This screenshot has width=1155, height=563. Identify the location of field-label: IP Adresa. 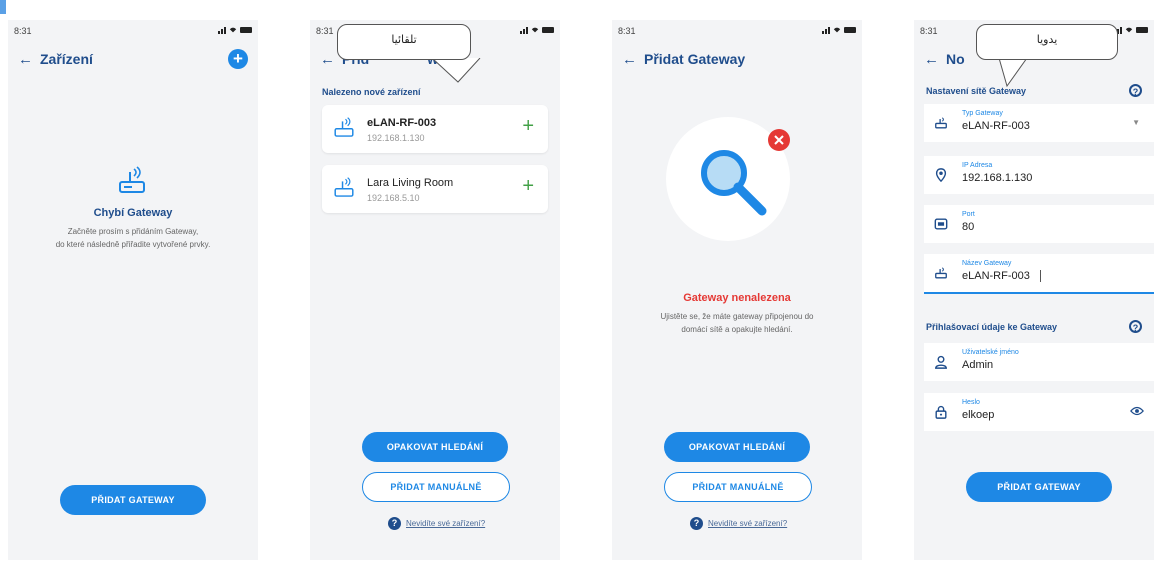
(977, 165).